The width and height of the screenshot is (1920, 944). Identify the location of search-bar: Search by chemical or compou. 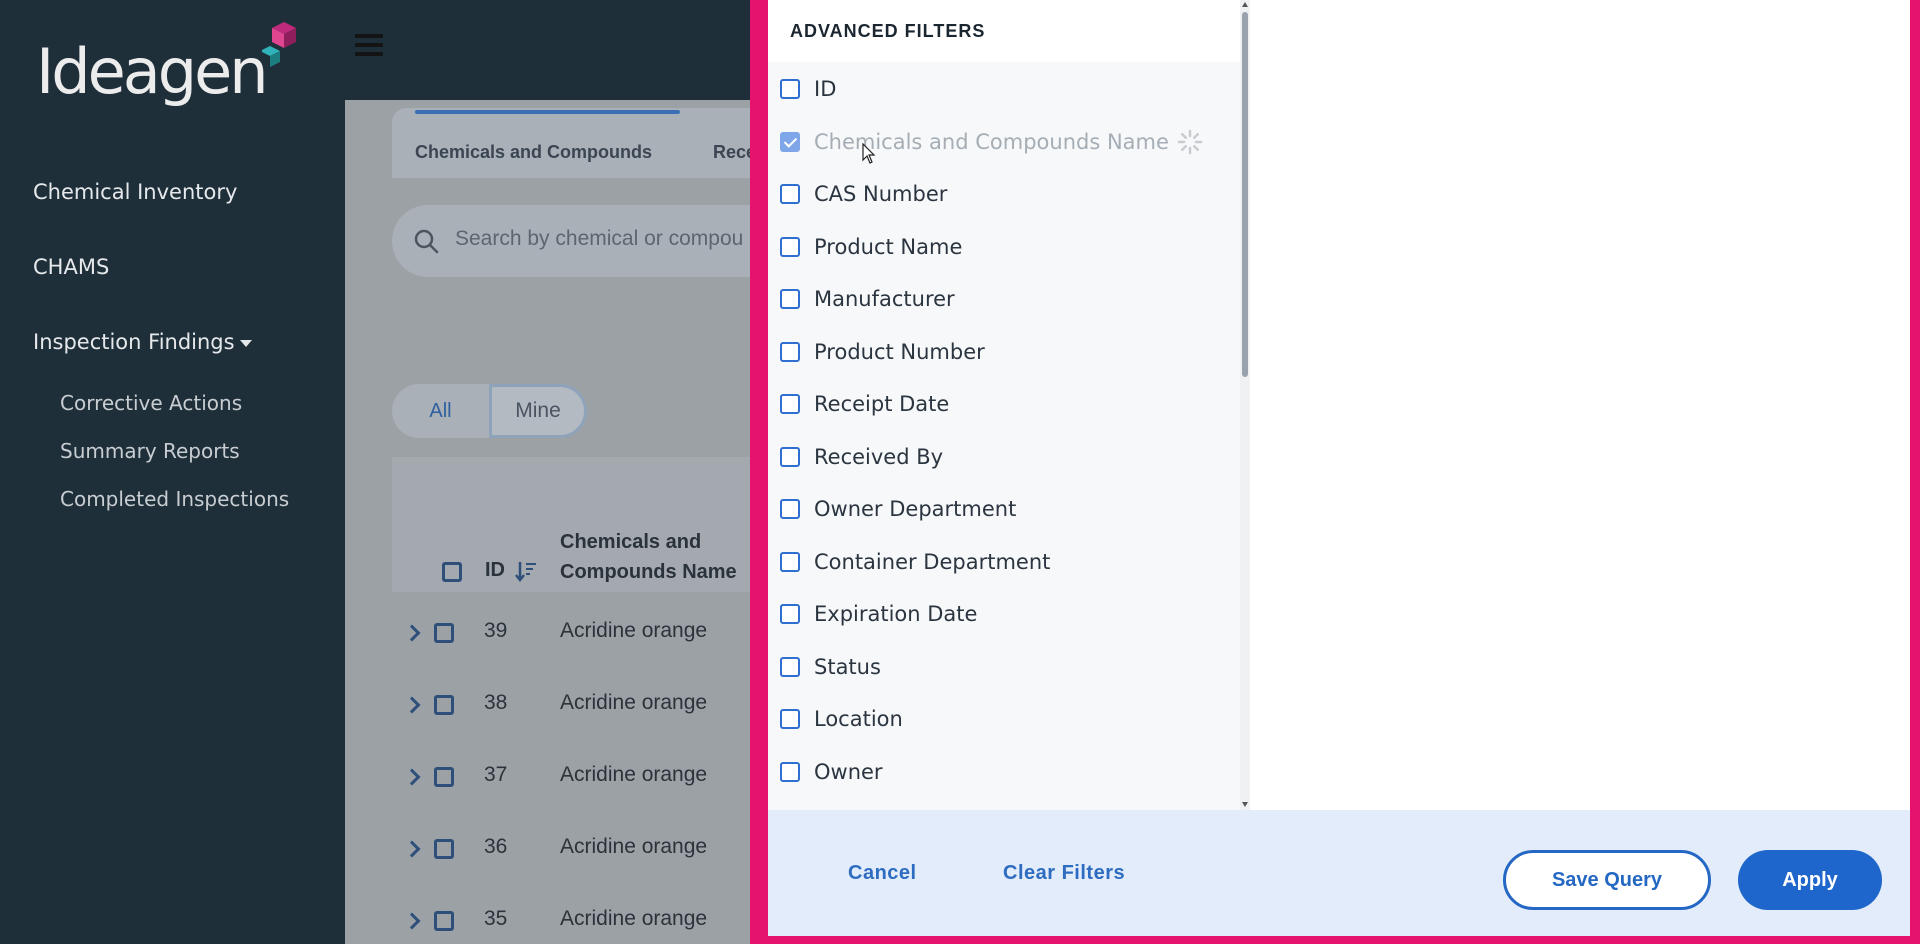
(573, 241).